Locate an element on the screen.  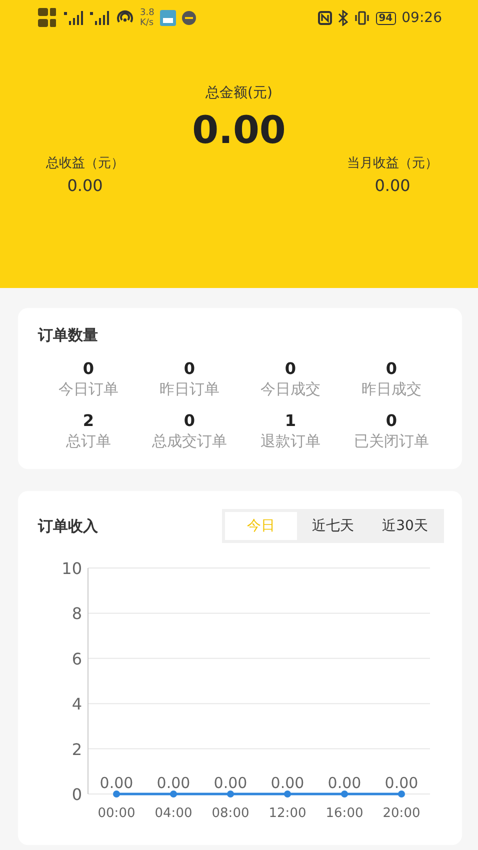
y-tick-label: 4 is located at coordinates (77, 704).